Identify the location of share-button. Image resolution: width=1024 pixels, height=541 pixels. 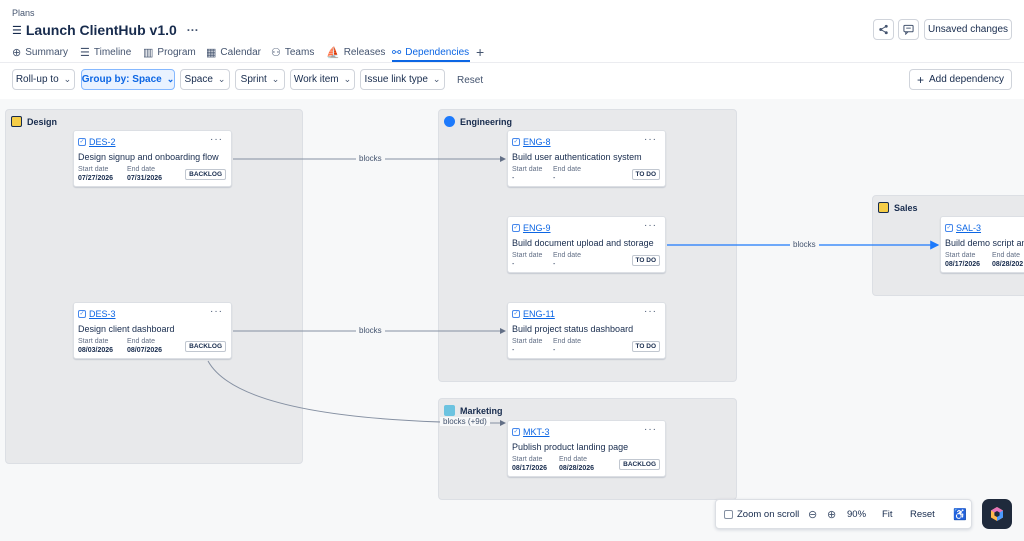
(883, 29).